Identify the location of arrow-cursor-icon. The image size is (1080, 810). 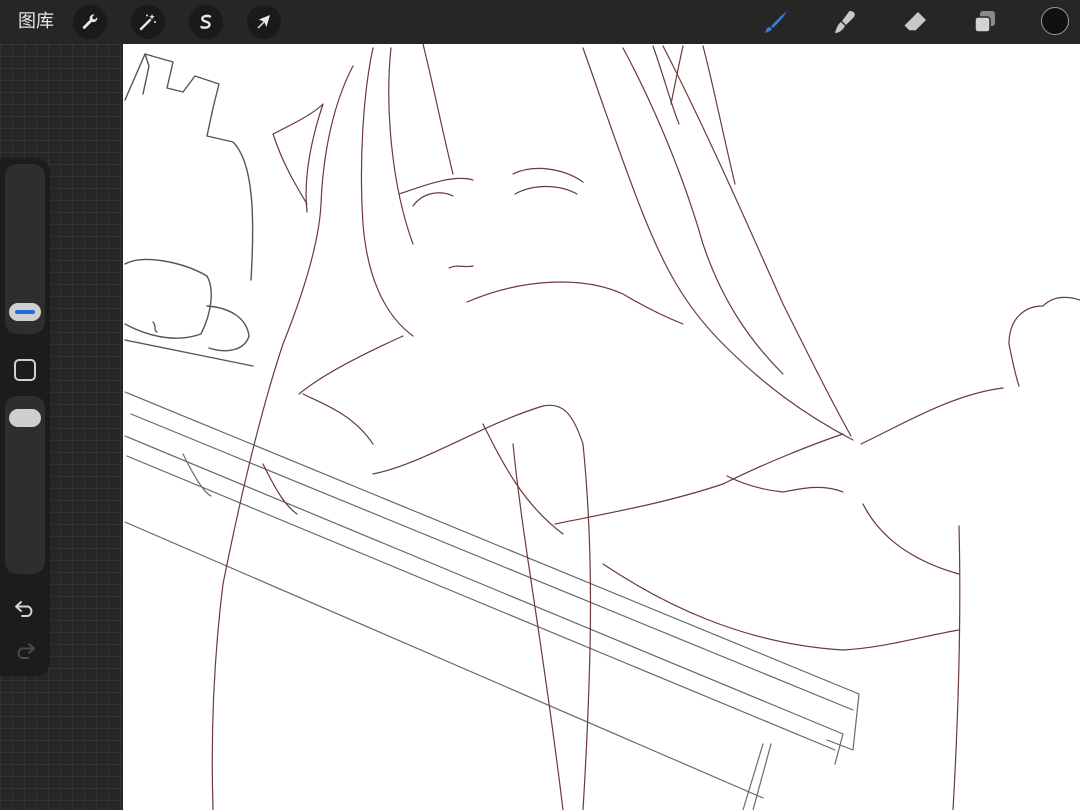
(263, 22).